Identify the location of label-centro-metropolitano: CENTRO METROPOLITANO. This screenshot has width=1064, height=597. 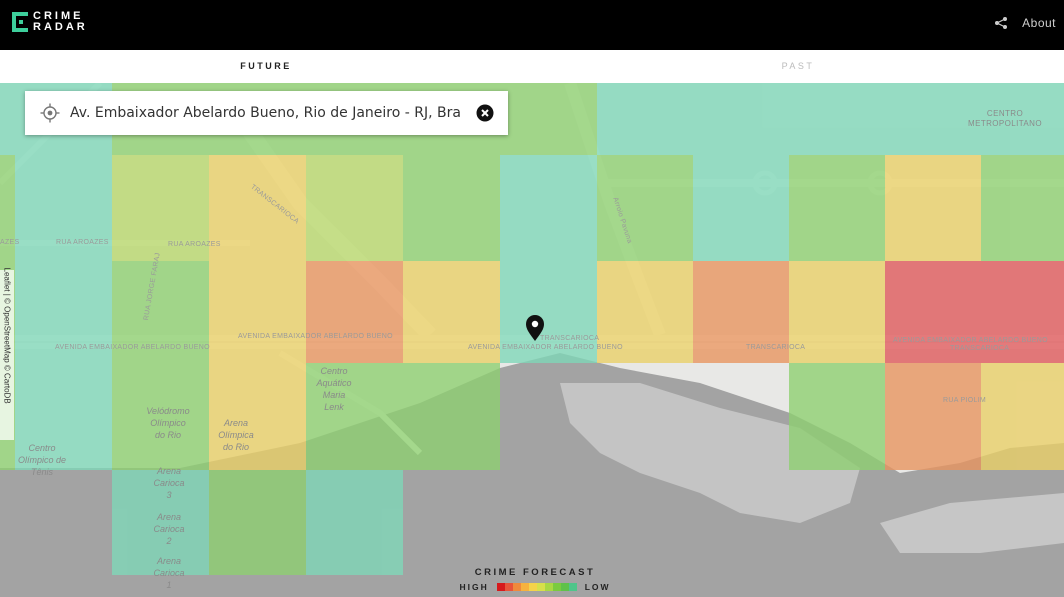
(1005, 118).